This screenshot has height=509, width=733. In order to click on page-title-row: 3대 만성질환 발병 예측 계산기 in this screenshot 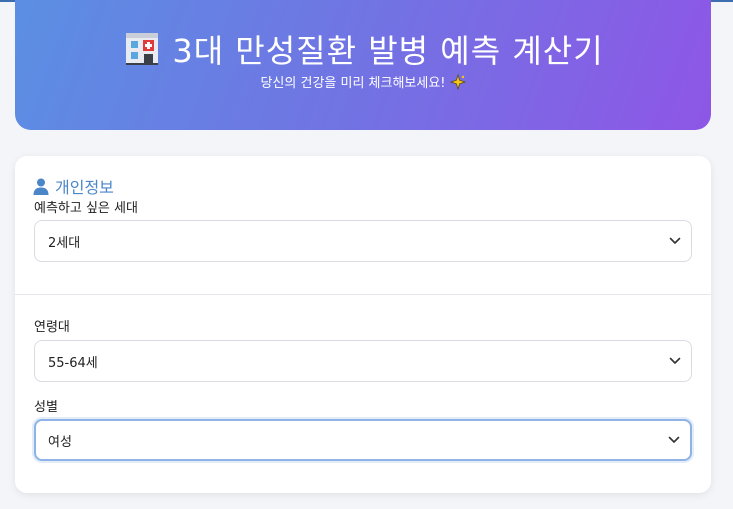, I will do `click(363, 49)`.